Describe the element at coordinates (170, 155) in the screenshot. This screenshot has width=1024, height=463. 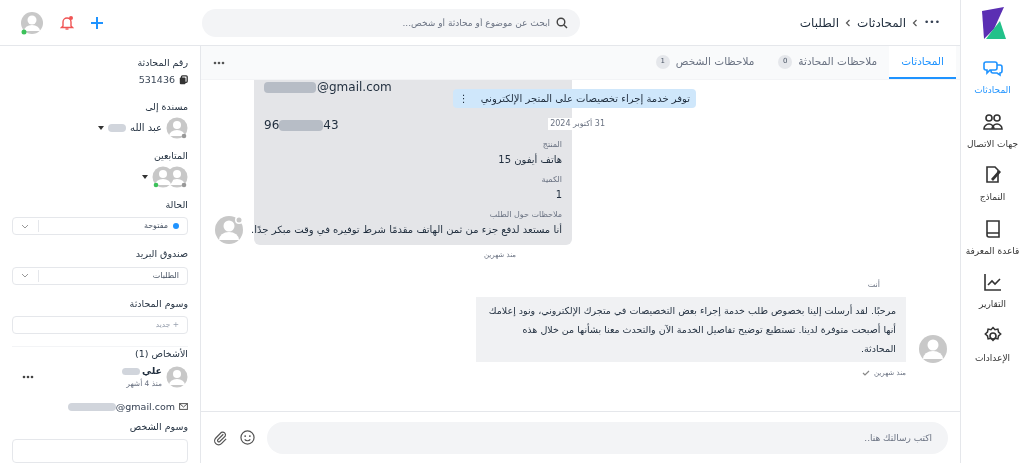
I see `field-label: المتابعين` at that location.